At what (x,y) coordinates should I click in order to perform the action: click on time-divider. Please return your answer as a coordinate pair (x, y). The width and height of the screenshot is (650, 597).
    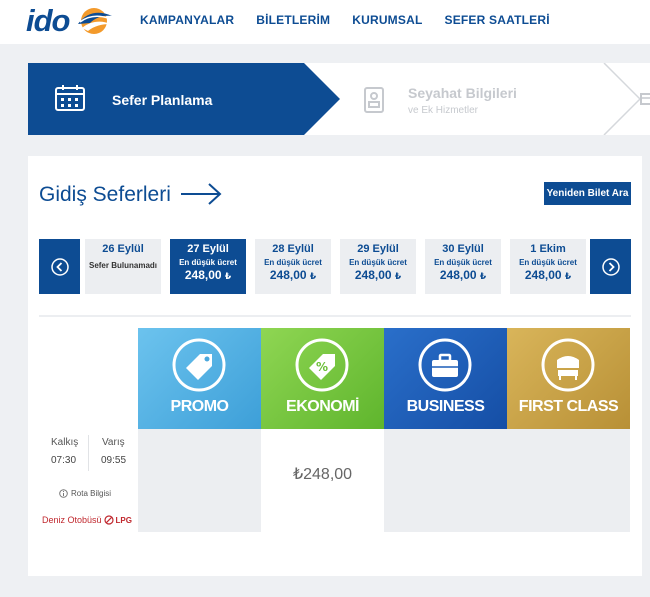
    Looking at the image, I should click on (88, 453).